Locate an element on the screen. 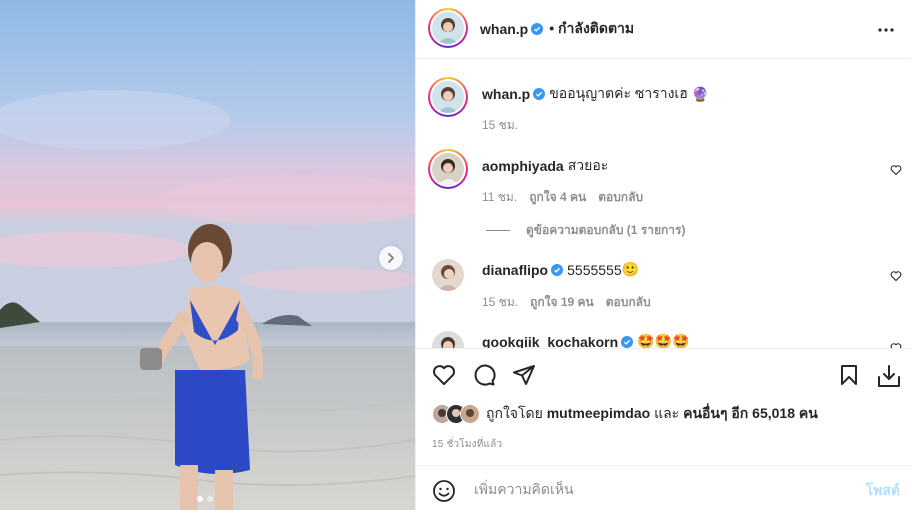 This screenshot has height=510, width=911. comment-time: 11 ชม. is located at coordinates (499, 197).